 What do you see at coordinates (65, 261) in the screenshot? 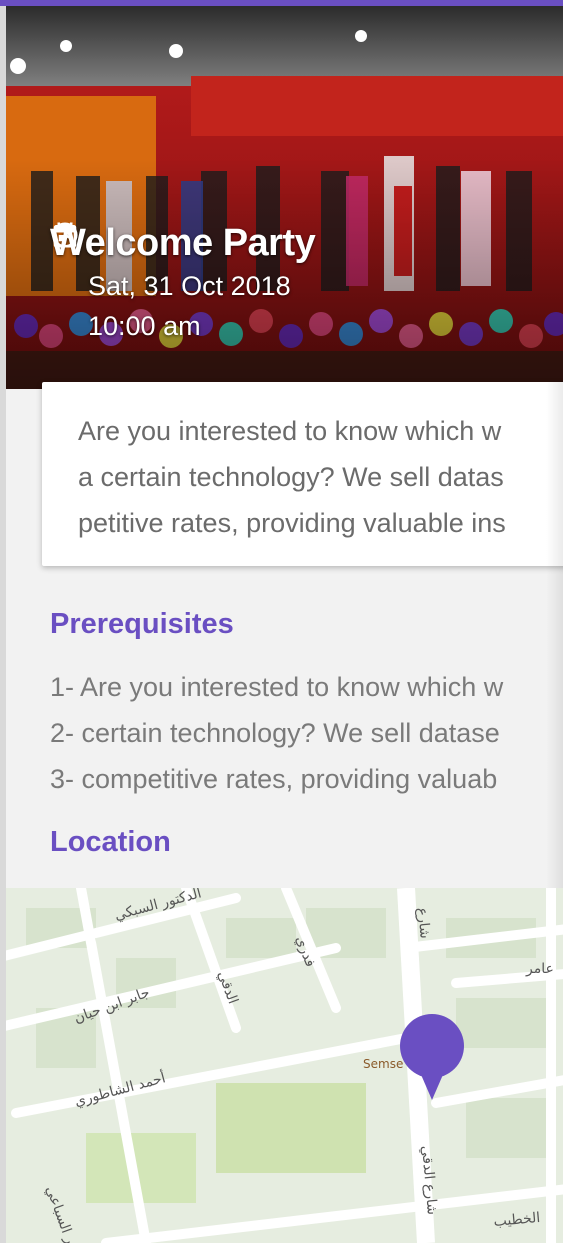
I see `calendar-icon` at bounding box center [65, 261].